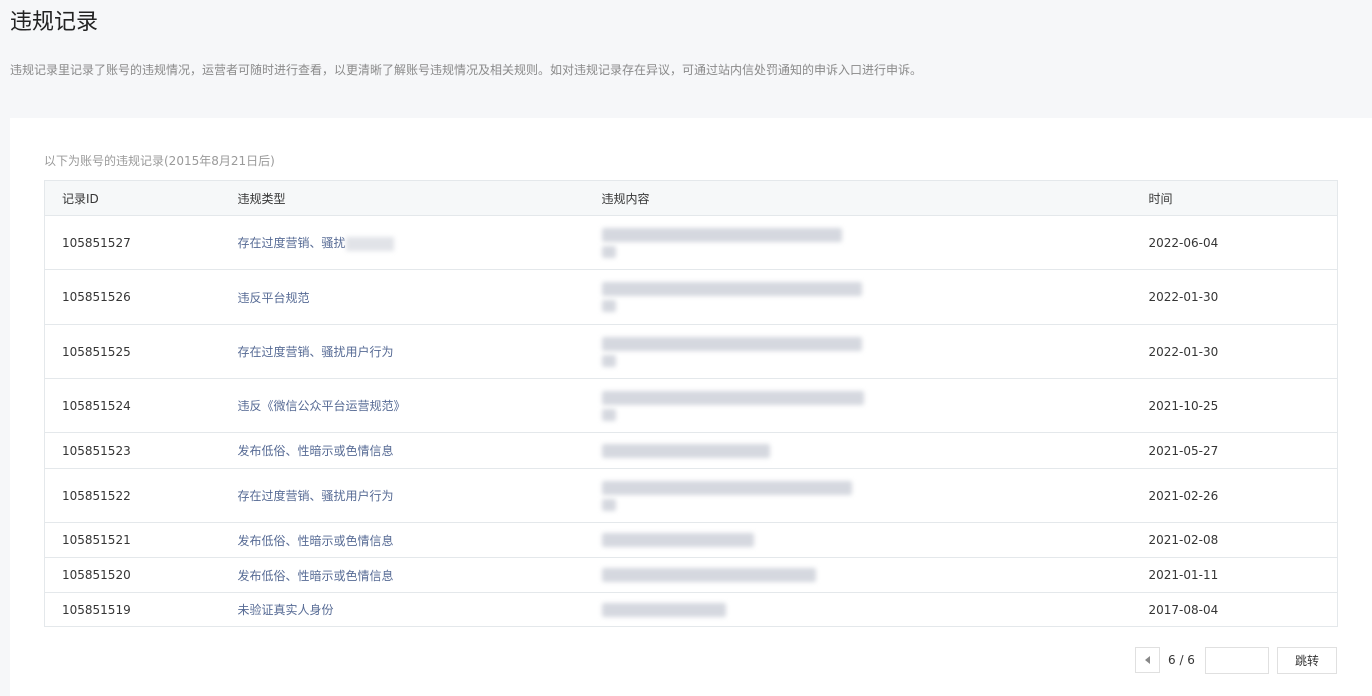 The height and width of the screenshot is (696, 1372). I want to click on table-row: 105851527 存在过度营销、骚扰 2022-06-04, so click(691, 242).